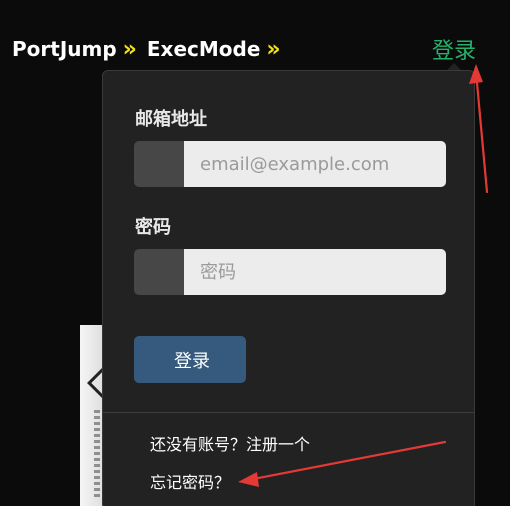 The width and height of the screenshot is (510, 506). I want to click on breadcrumb-item-portjump: PortJump, so click(64, 49).